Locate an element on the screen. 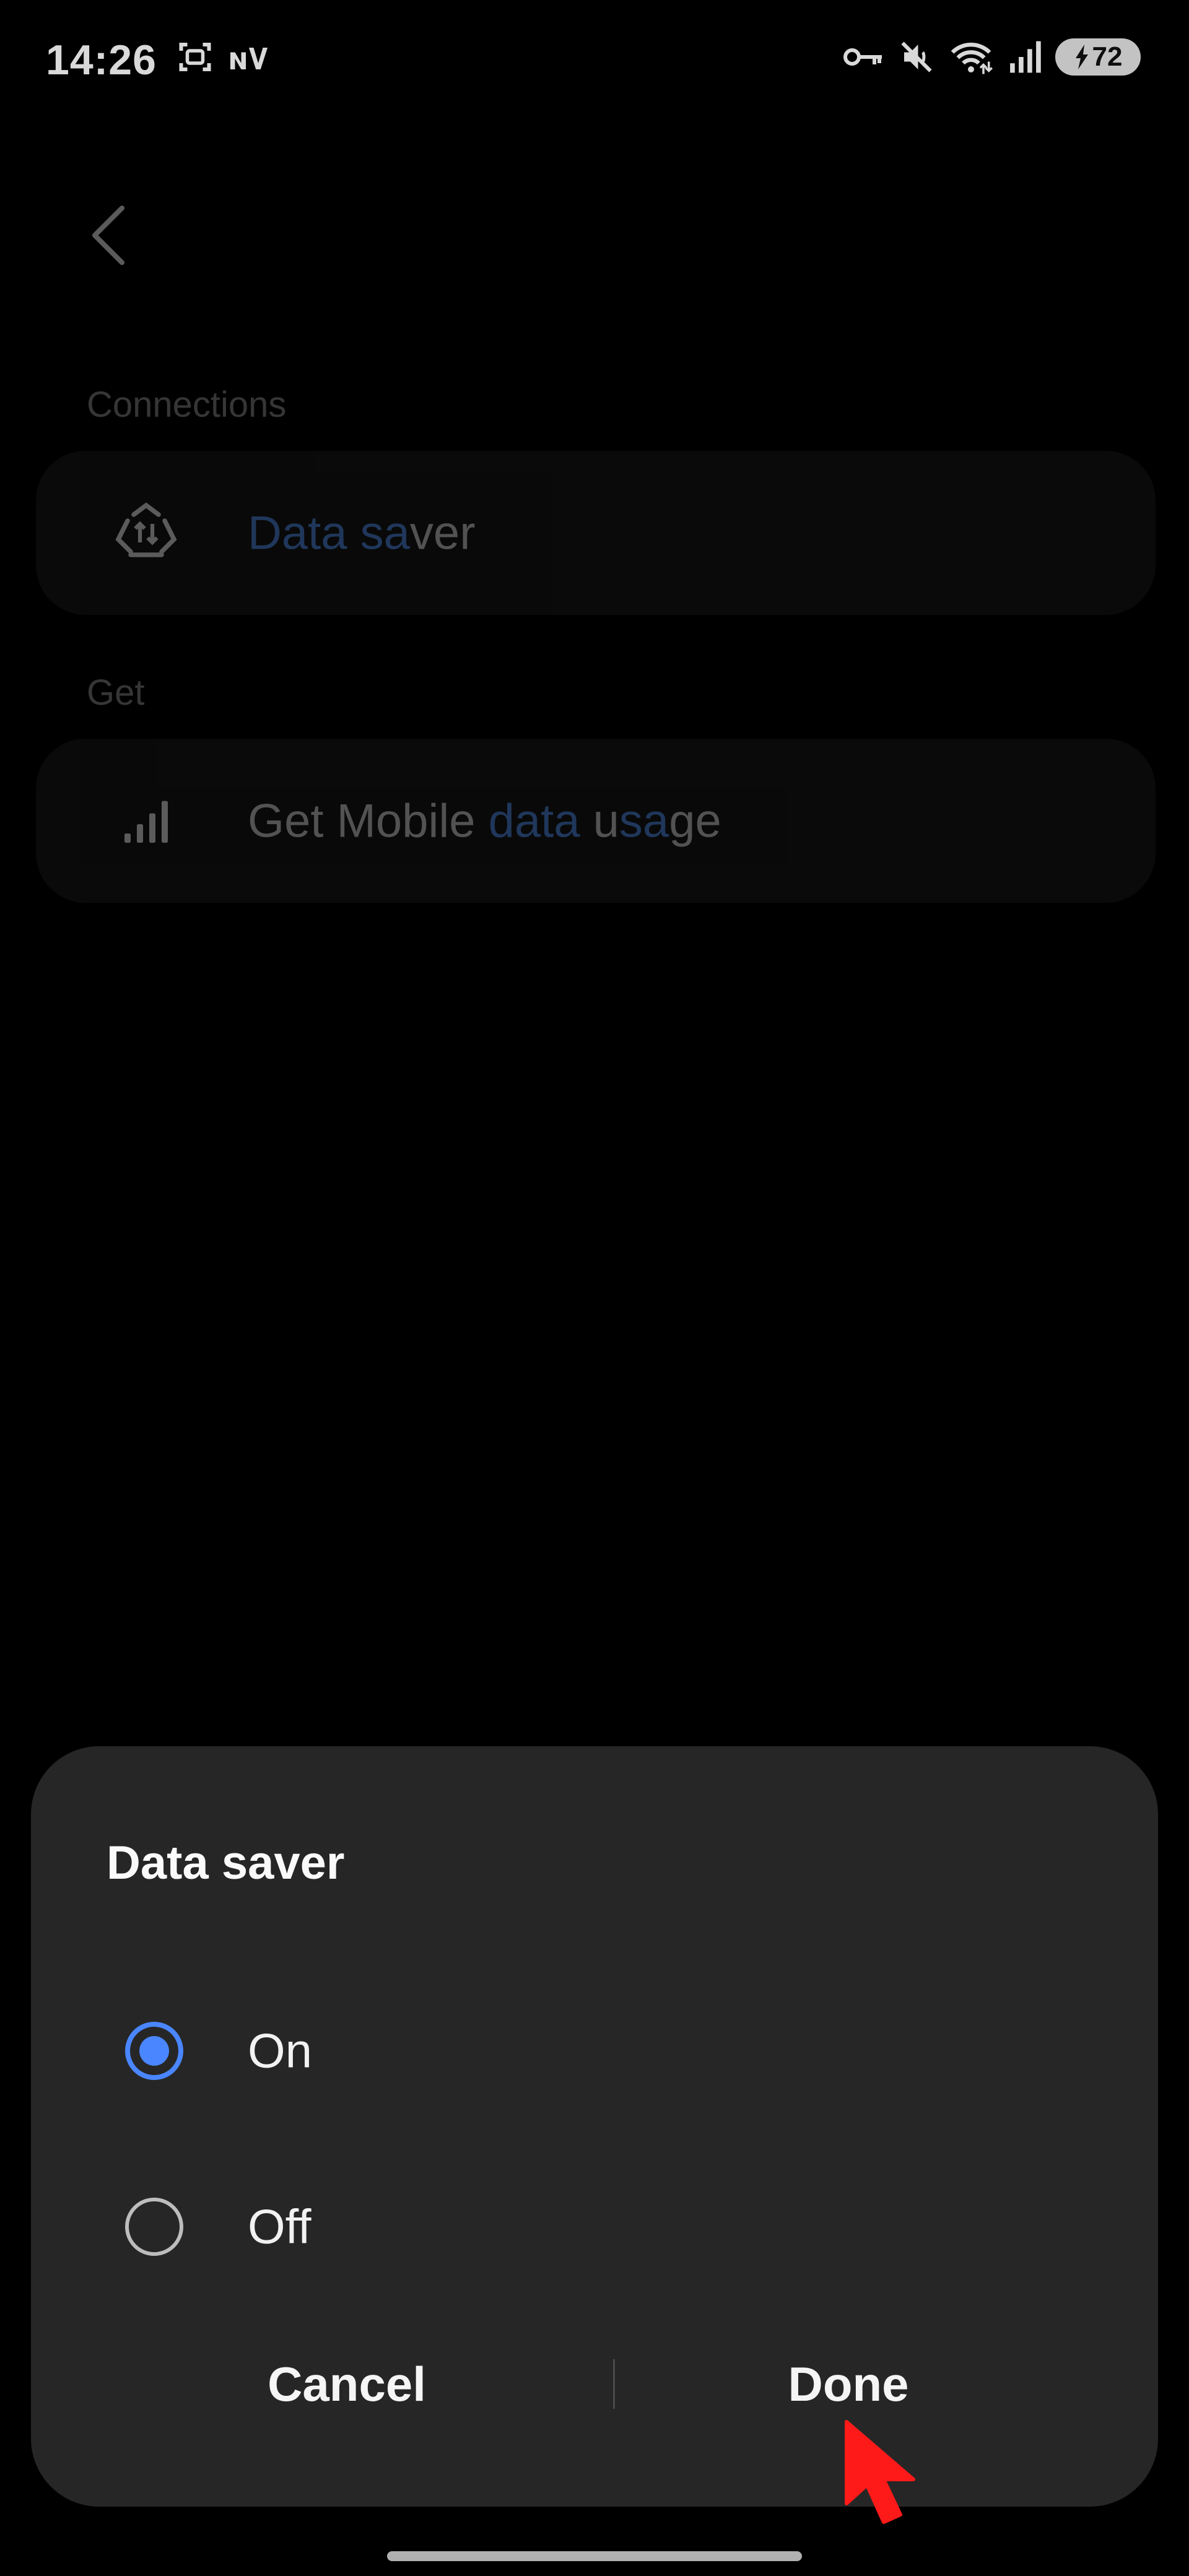  option-on: On is located at coordinates (594, 2051).